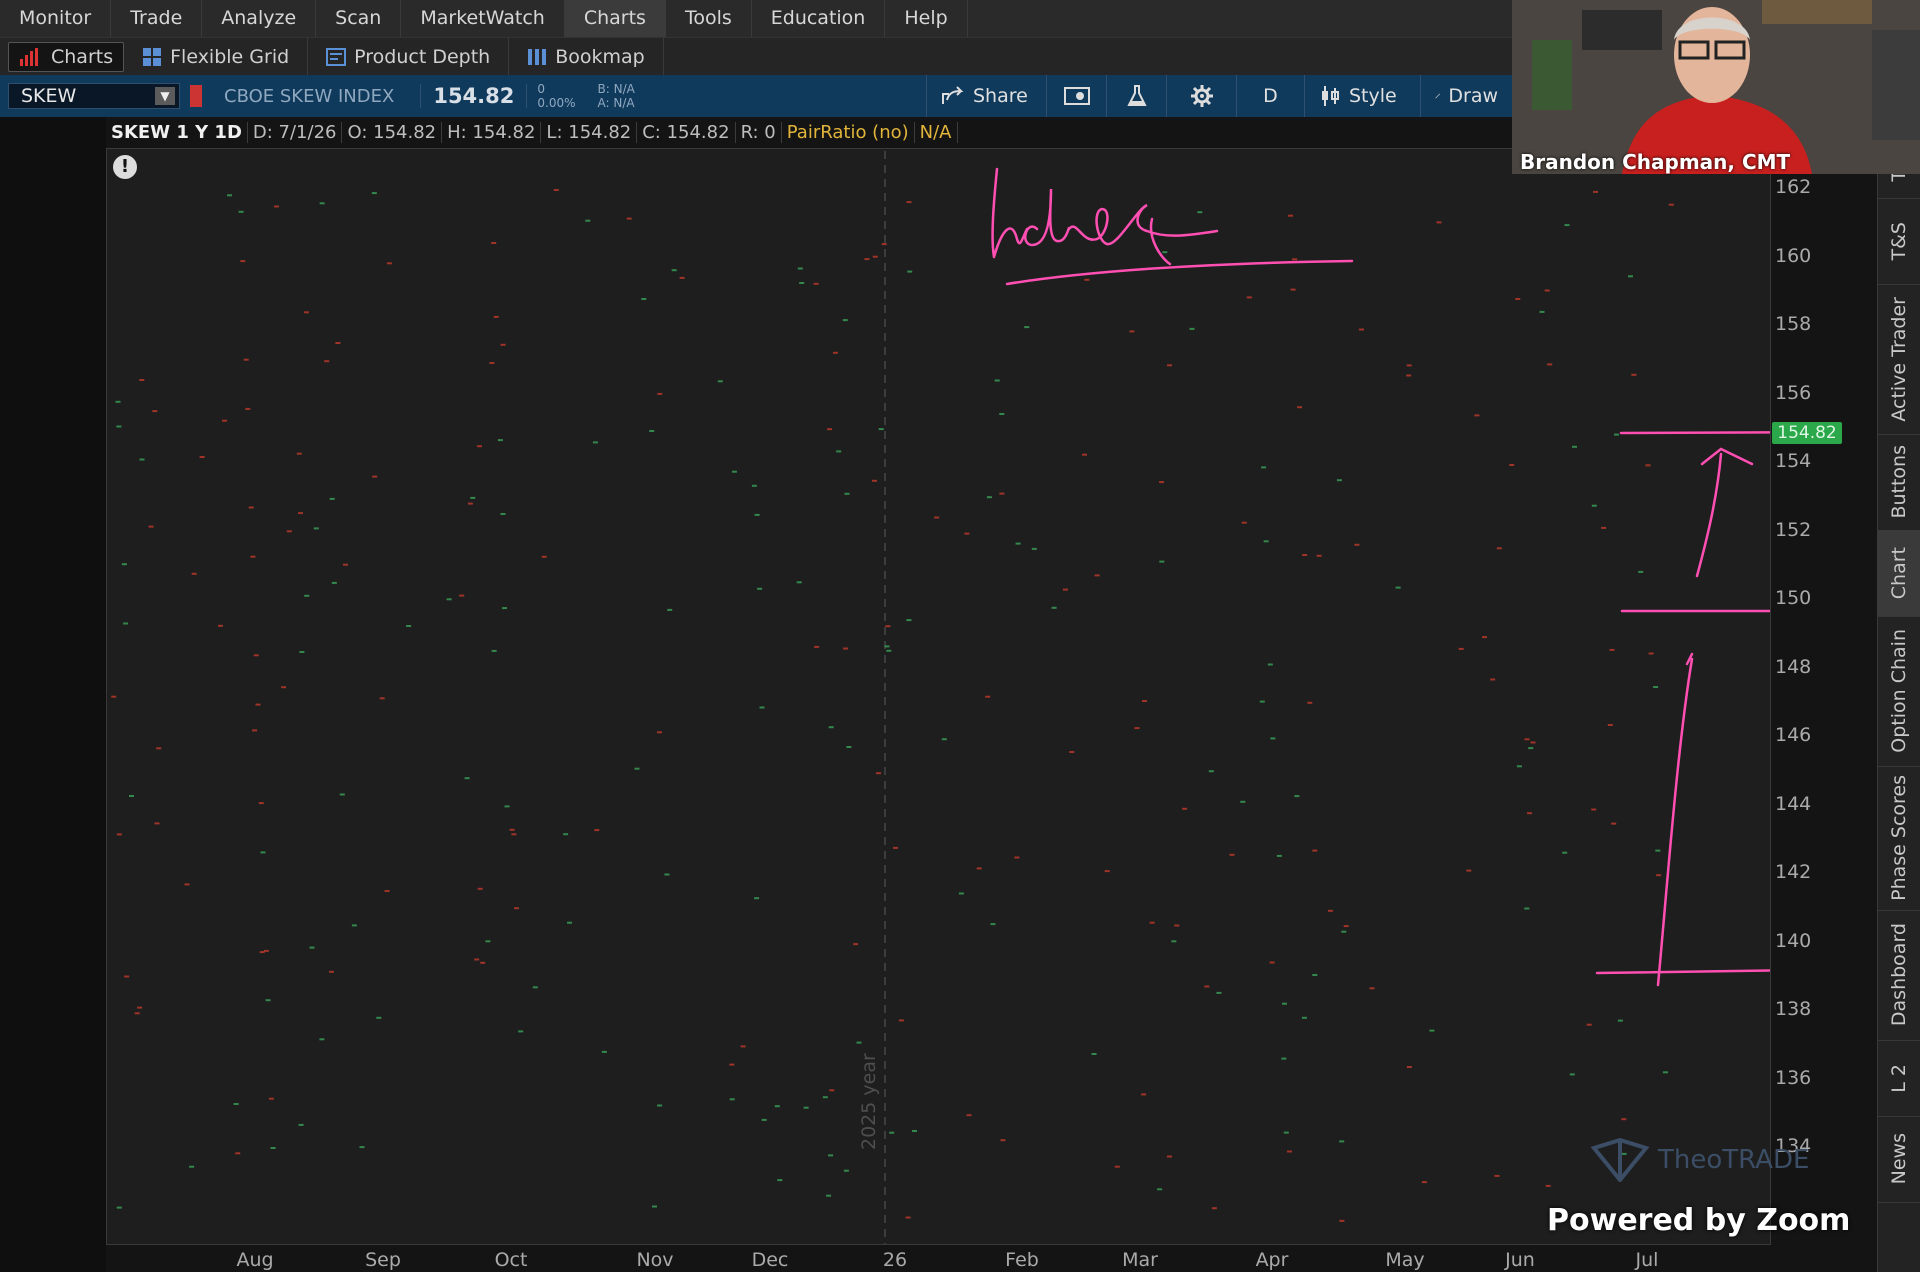 This screenshot has width=1920, height=1272. What do you see at coordinates (1140, 1260) in the screenshot?
I see `time-tick-label: Mar` at bounding box center [1140, 1260].